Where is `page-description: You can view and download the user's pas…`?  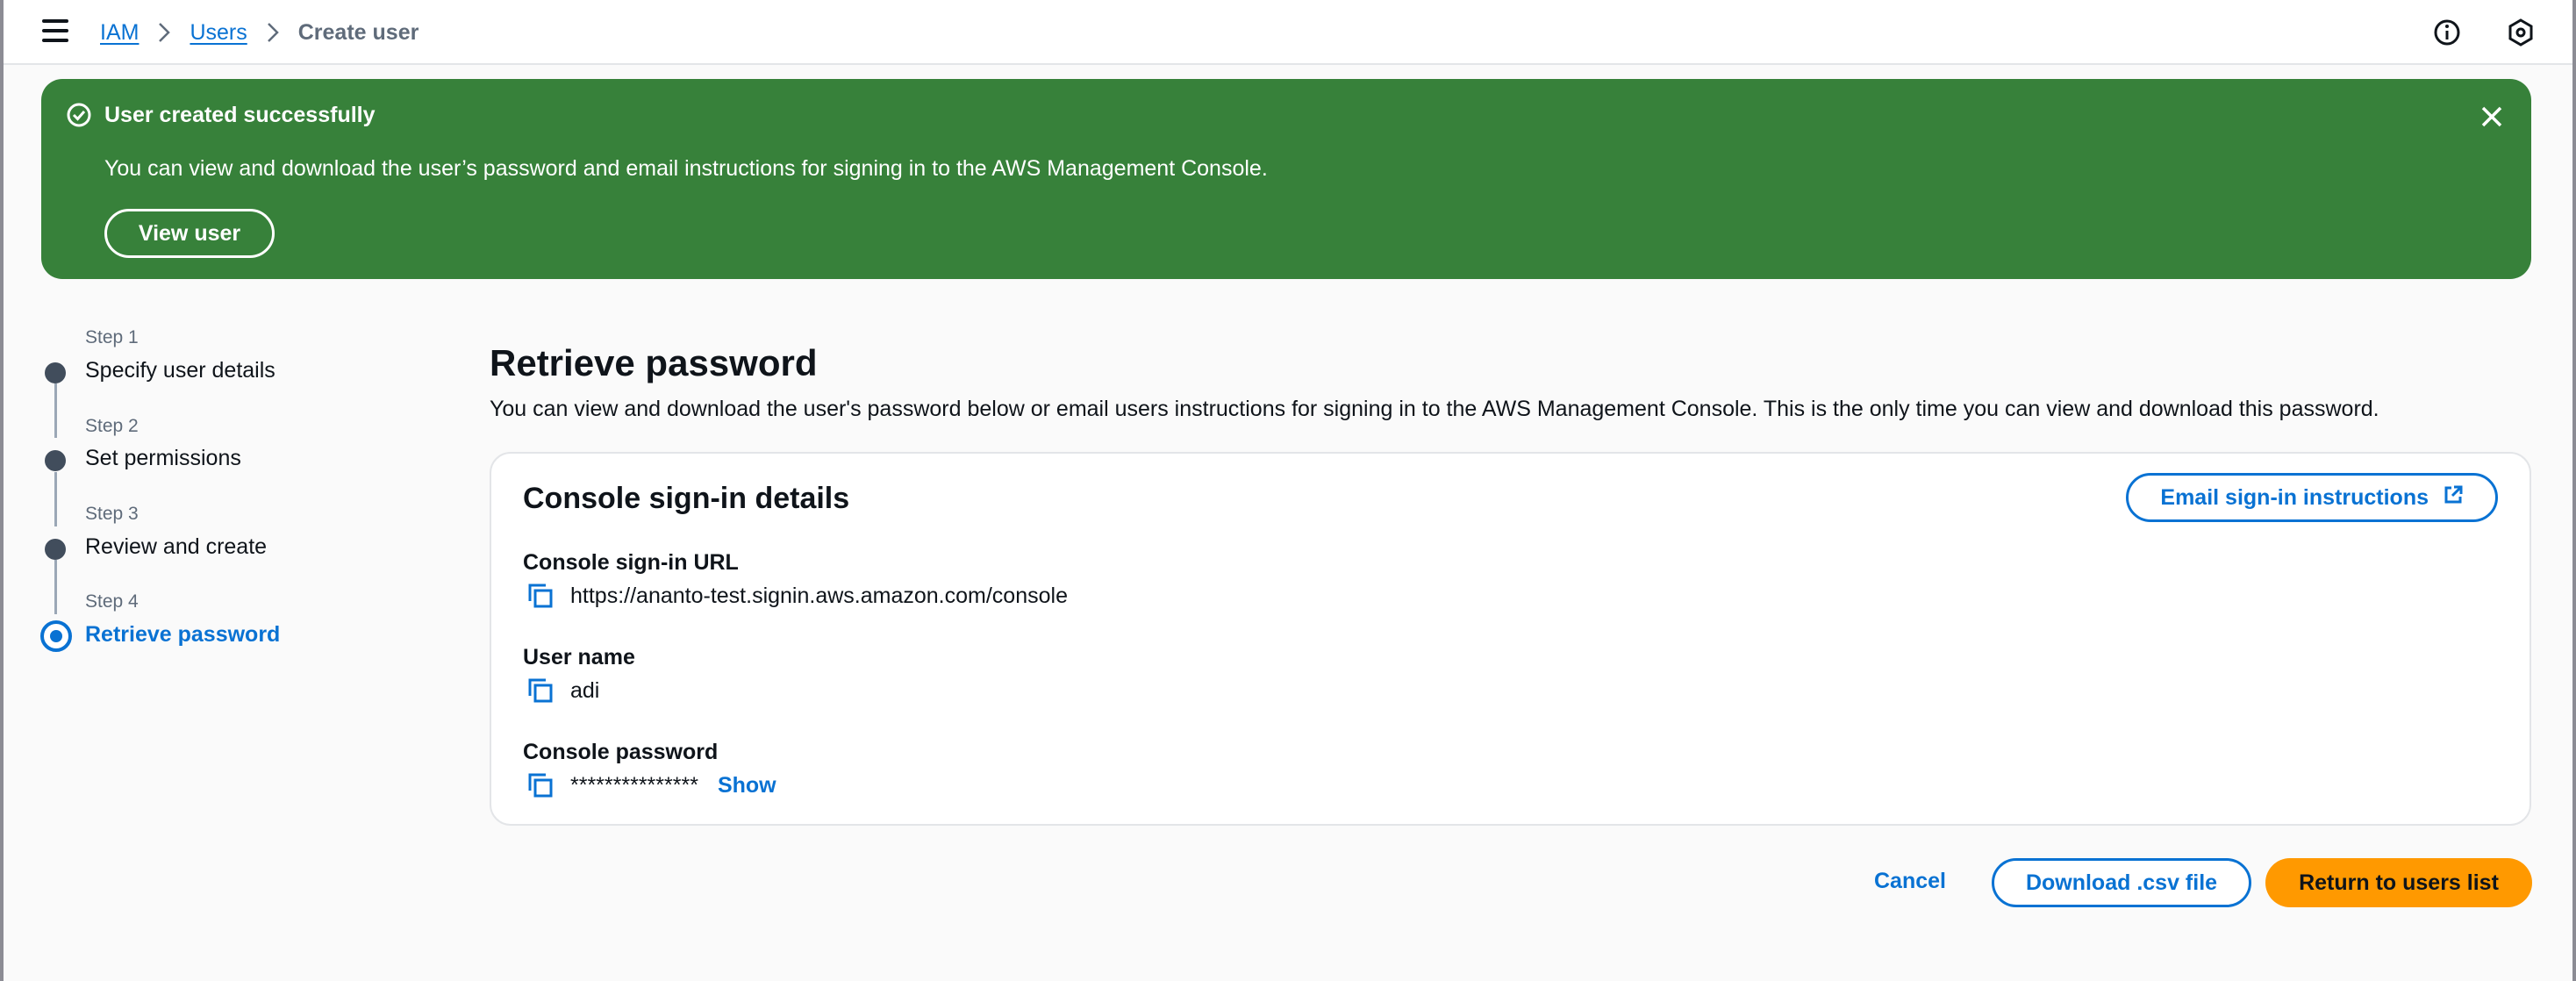 page-description: You can view and download the user's pas… is located at coordinates (1434, 409).